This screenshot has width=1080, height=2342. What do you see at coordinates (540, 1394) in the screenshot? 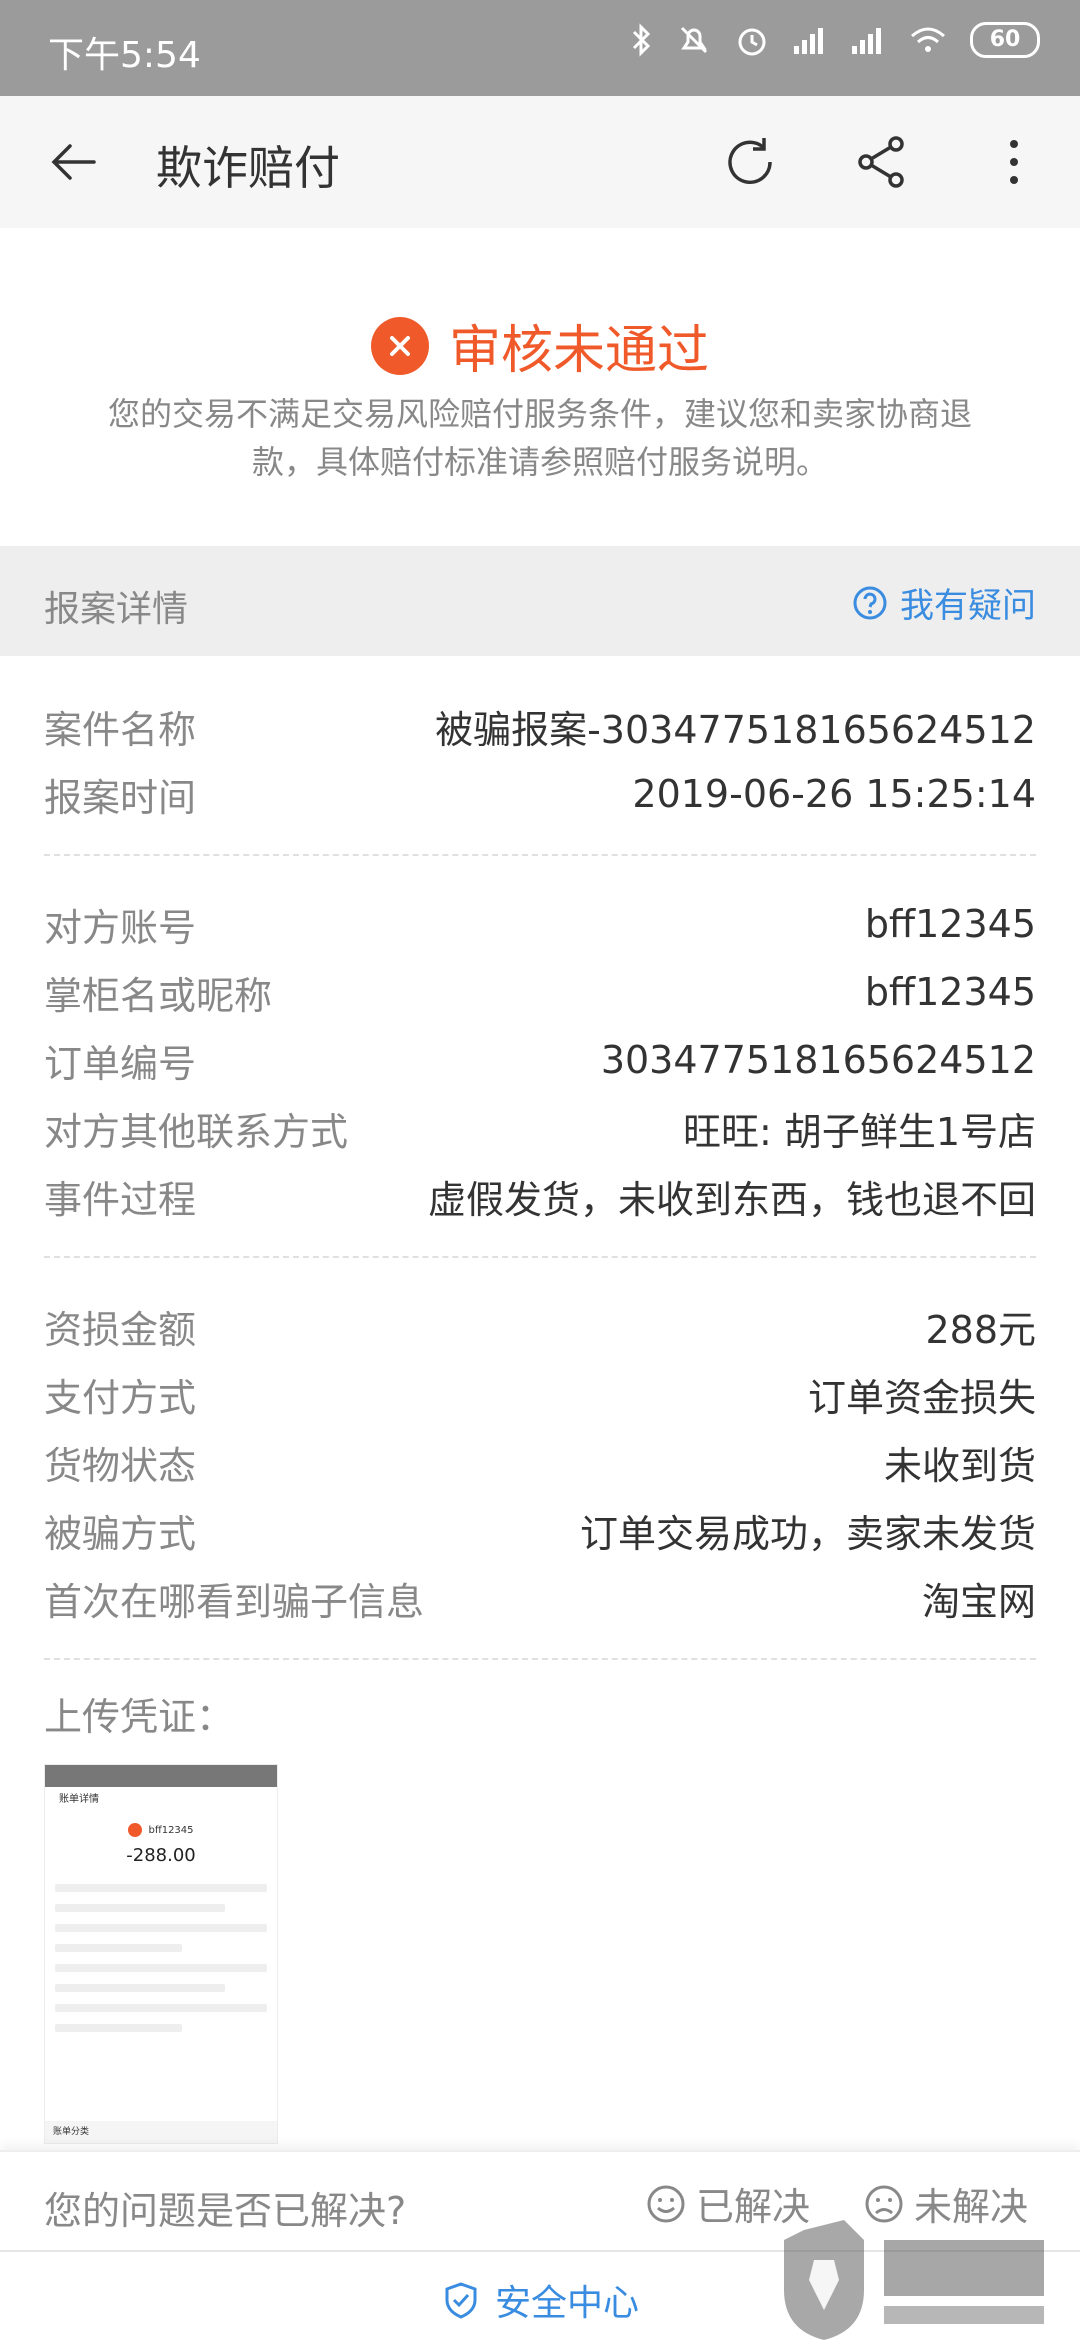
I see `detail-row: 支付方式 订单资金损失` at bounding box center [540, 1394].